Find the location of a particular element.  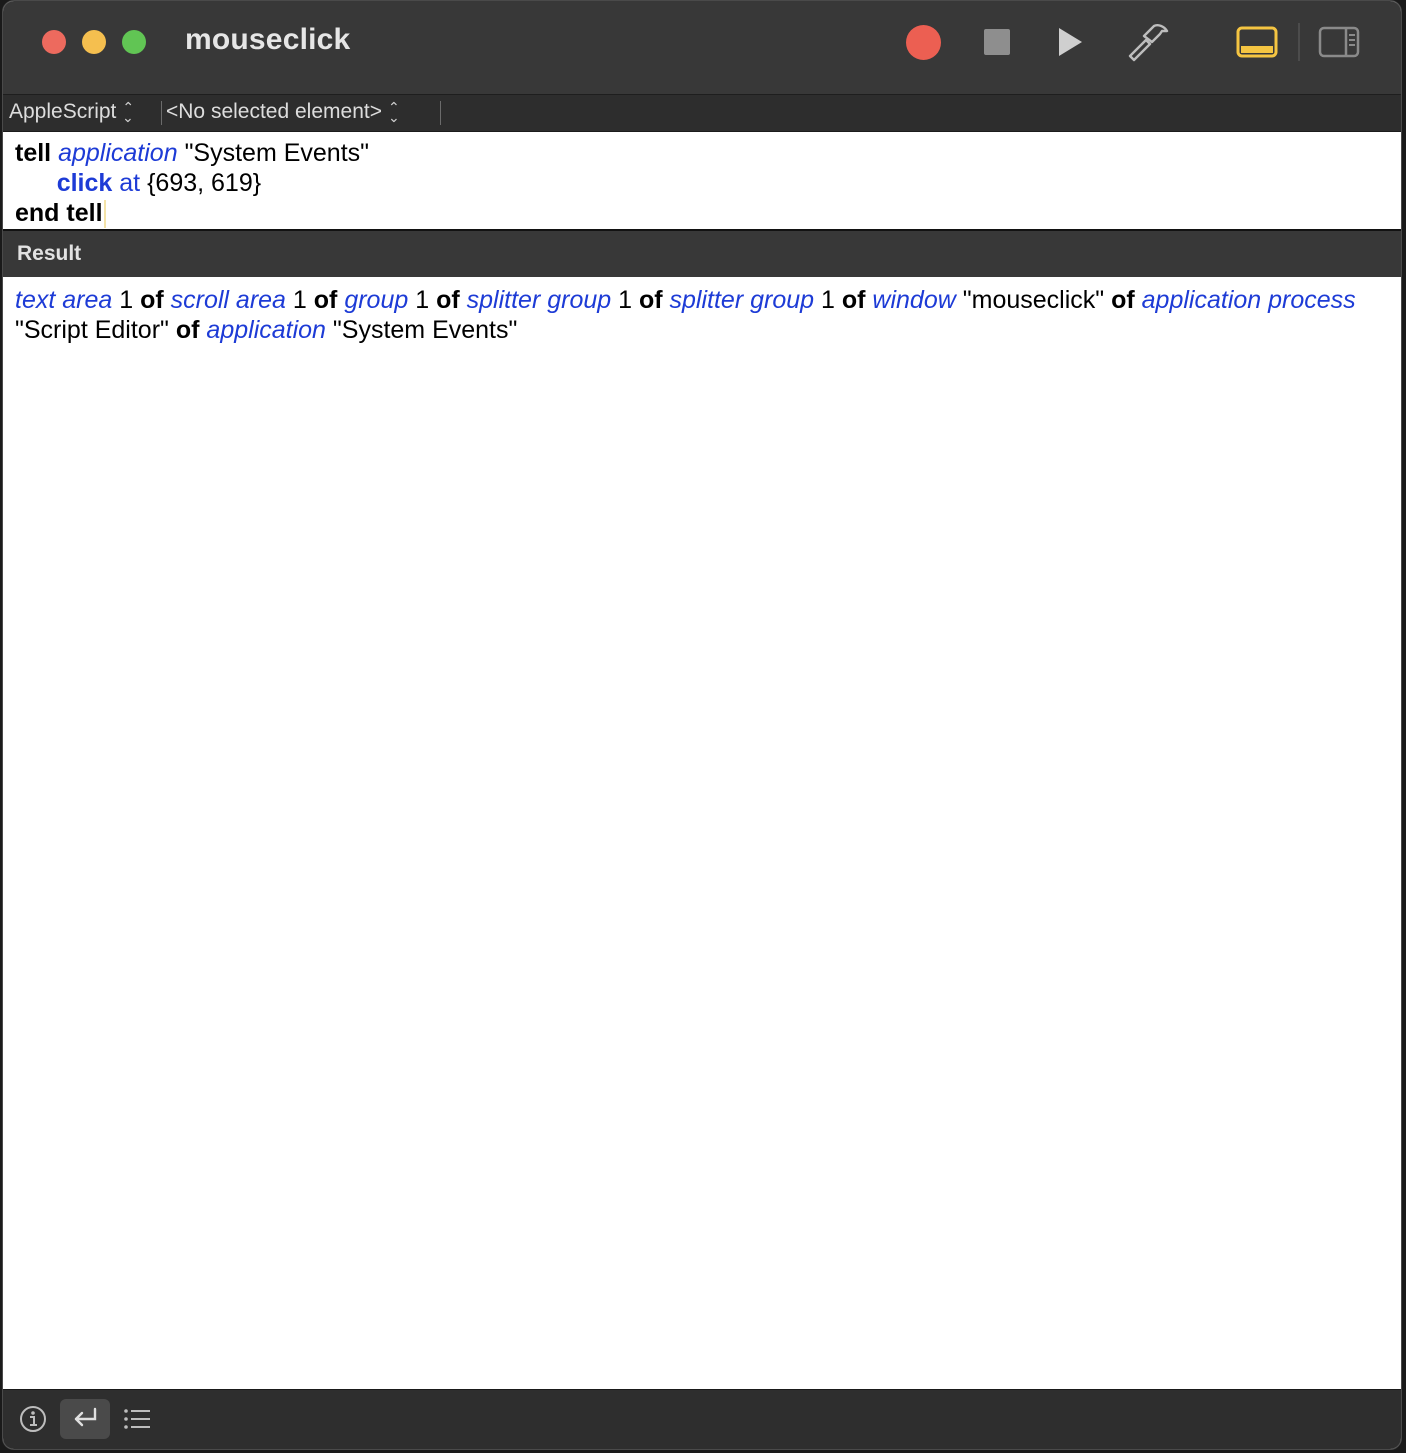

sidebar-icon is located at coordinates (1339, 42).